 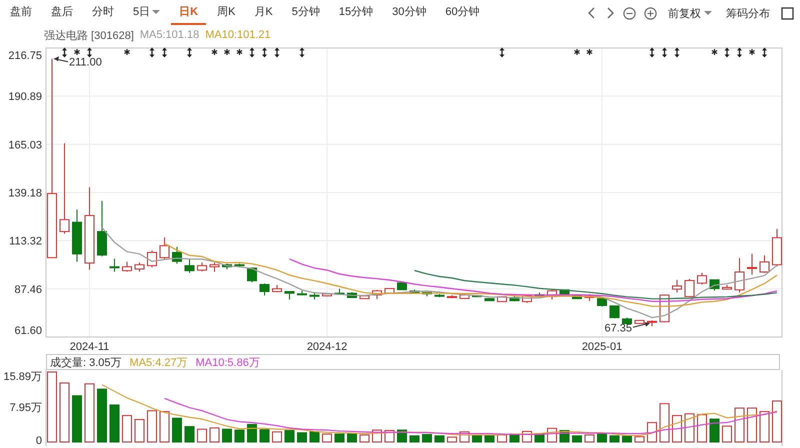 I want to click on axis-label: 87.46, so click(x=28, y=290).